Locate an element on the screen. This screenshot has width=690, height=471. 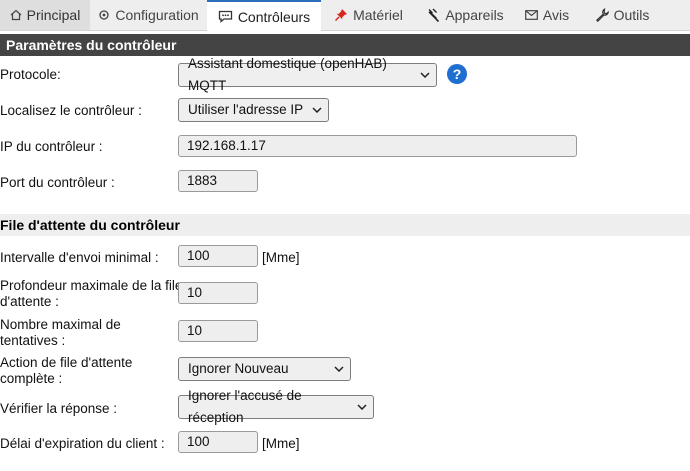
chat-icon is located at coordinates (225, 16).